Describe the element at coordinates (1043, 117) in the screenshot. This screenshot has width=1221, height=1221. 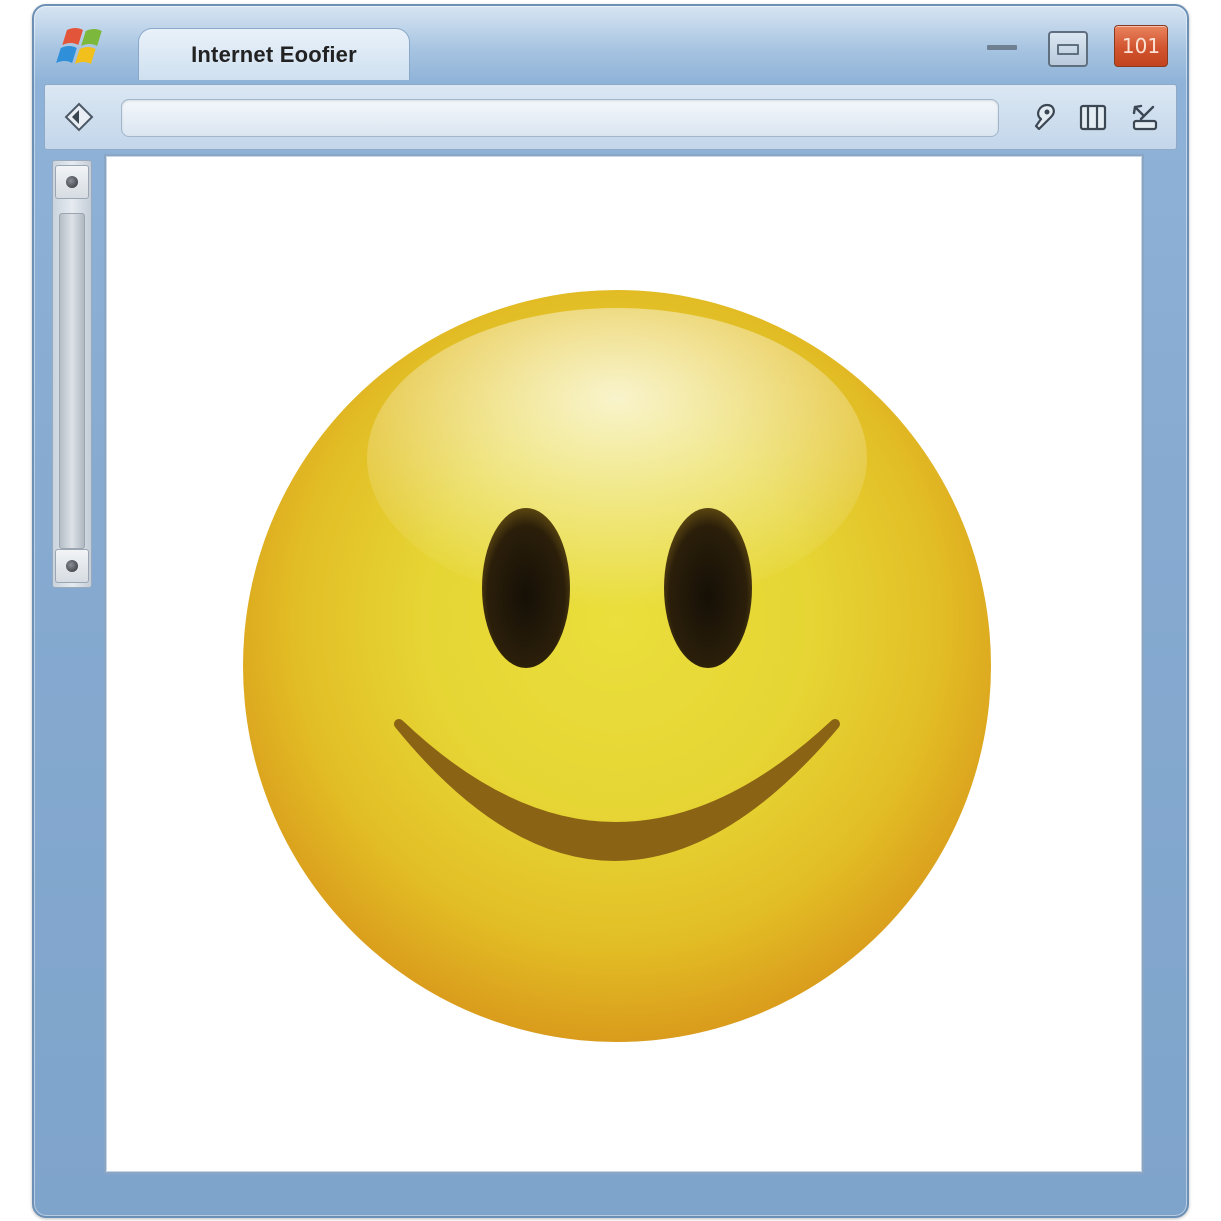
I see `pin-icon` at that location.